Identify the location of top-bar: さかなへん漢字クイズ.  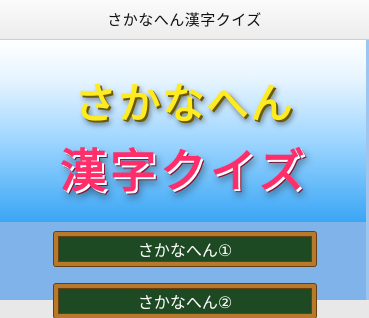
(184, 20).